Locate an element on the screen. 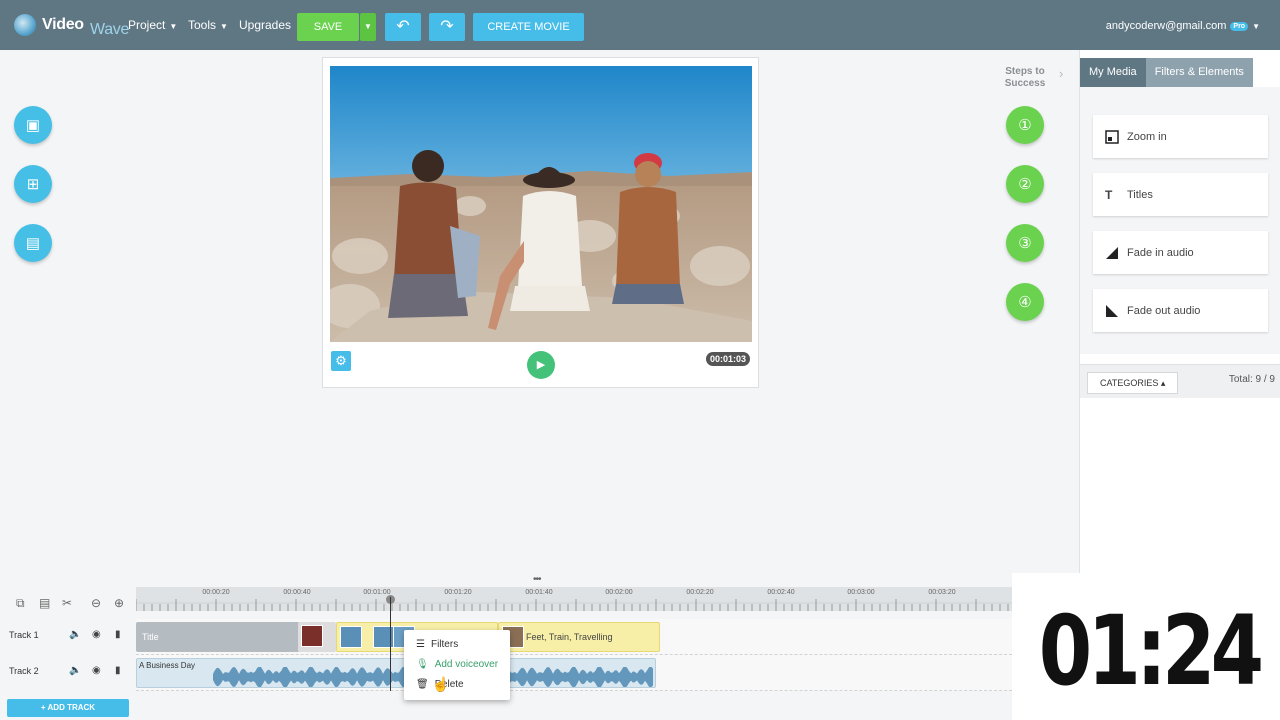  step-1-icon: ① is located at coordinates (1025, 125).